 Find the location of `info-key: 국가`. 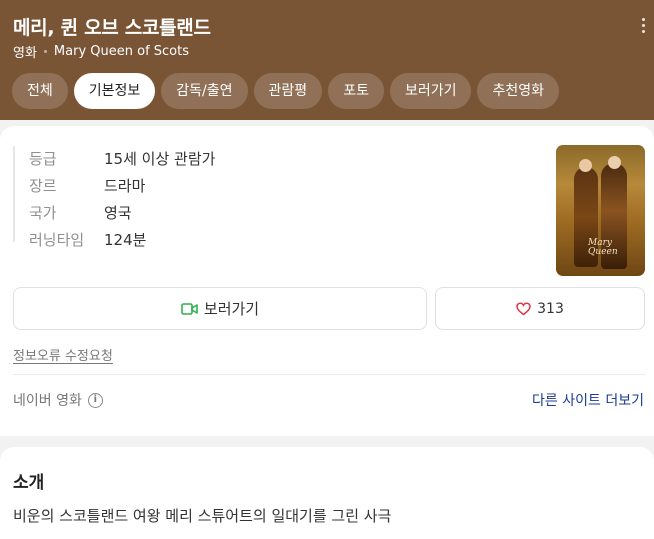

info-key: 국가 is located at coordinates (43, 213).